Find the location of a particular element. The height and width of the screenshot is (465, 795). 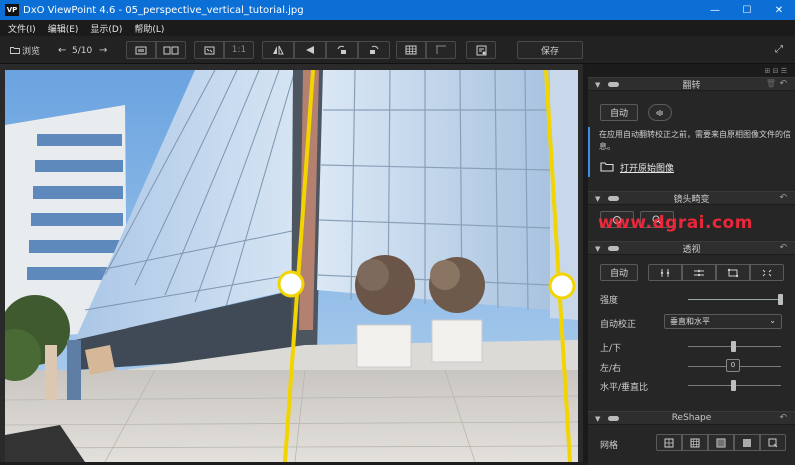

horizontal-lines-icon is located at coordinates (699, 272).